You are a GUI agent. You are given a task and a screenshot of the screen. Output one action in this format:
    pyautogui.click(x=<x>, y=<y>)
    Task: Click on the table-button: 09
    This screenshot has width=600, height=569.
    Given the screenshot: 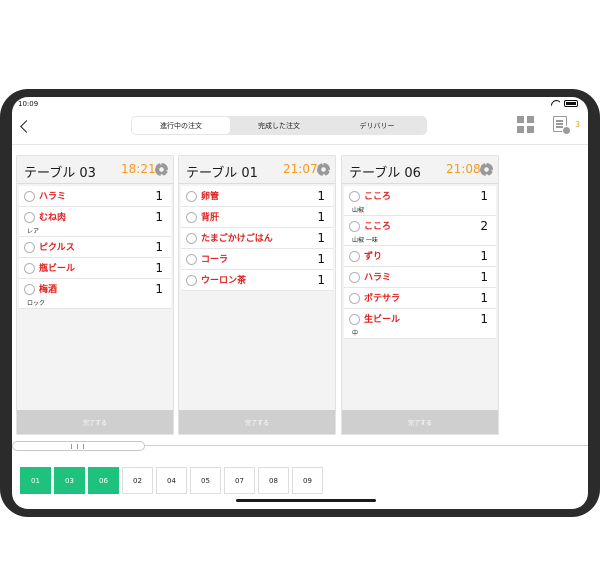 What is the action you would take?
    pyautogui.click(x=307, y=480)
    